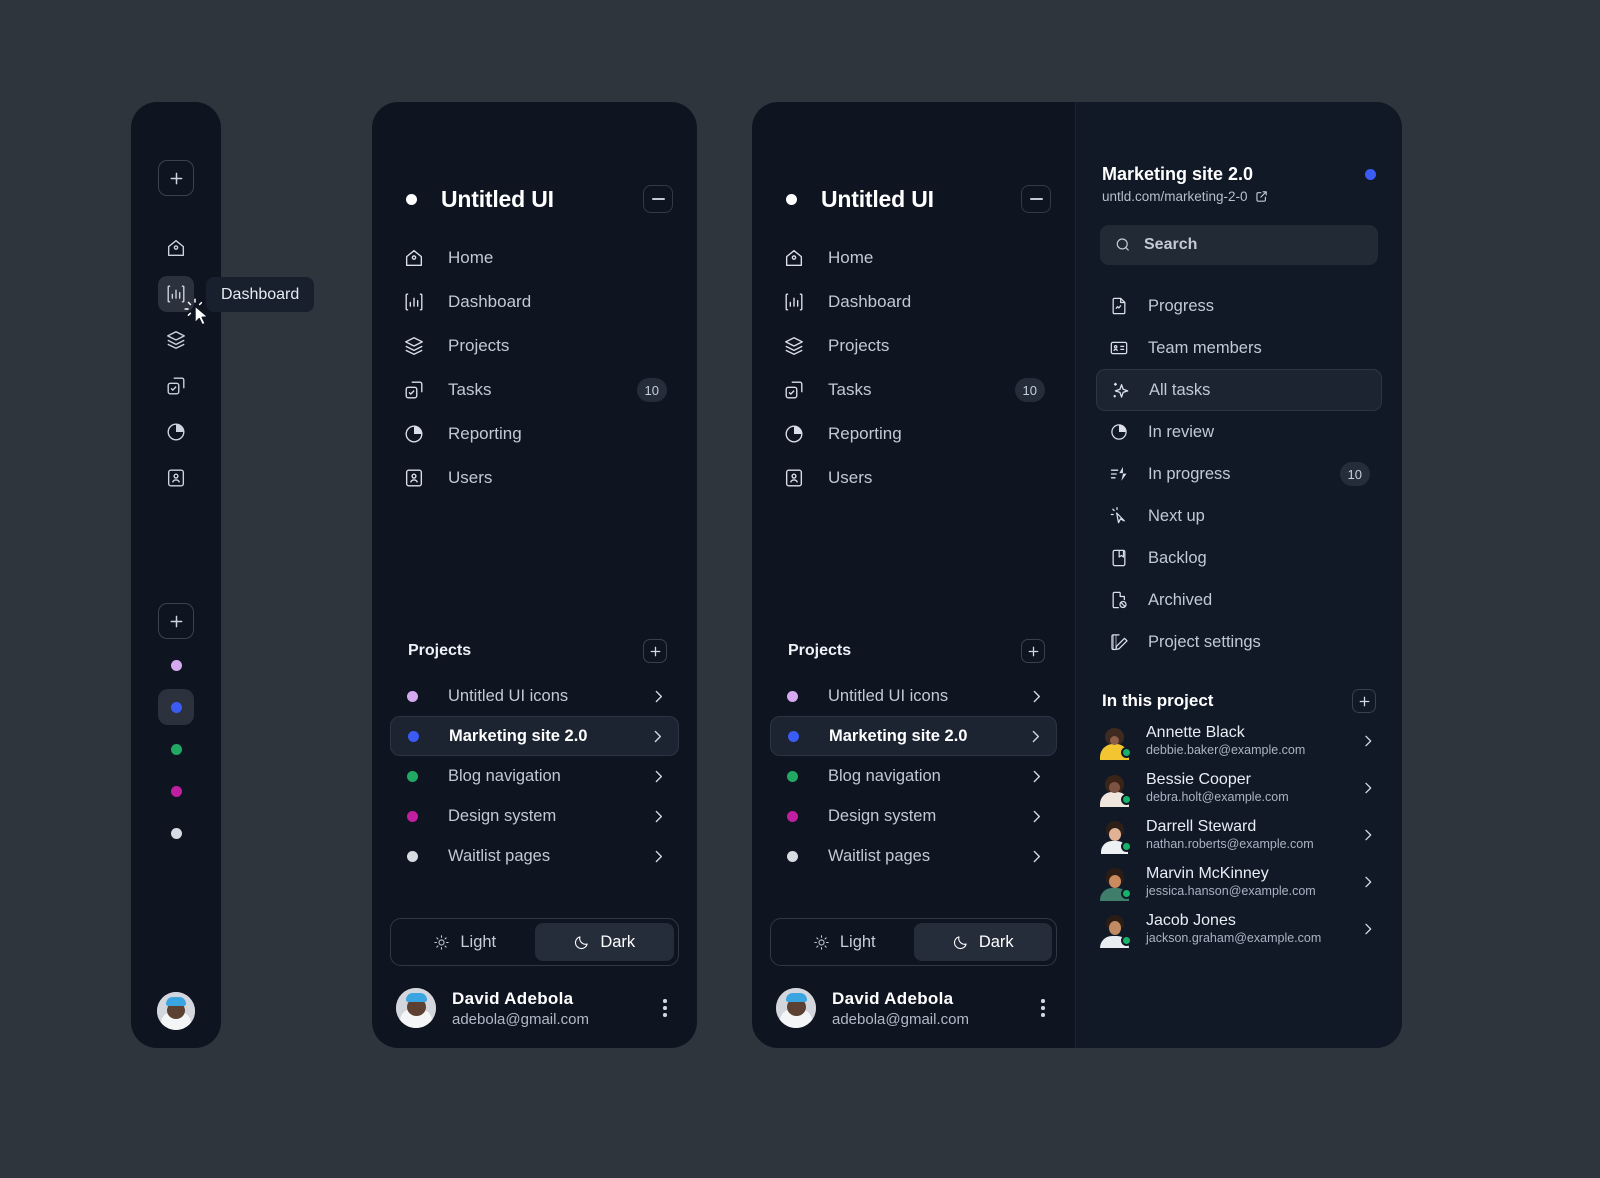 This screenshot has height=1178, width=1600. What do you see at coordinates (414, 258) in the screenshot?
I see `home-icon` at bounding box center [414, 258].